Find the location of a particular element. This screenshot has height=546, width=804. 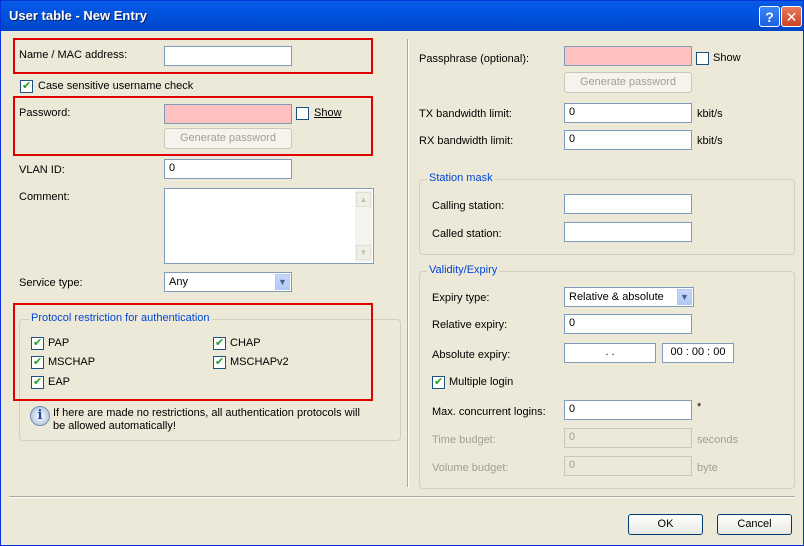

generate-passphrase-button: Generate password is located at coordinates (628, 82).